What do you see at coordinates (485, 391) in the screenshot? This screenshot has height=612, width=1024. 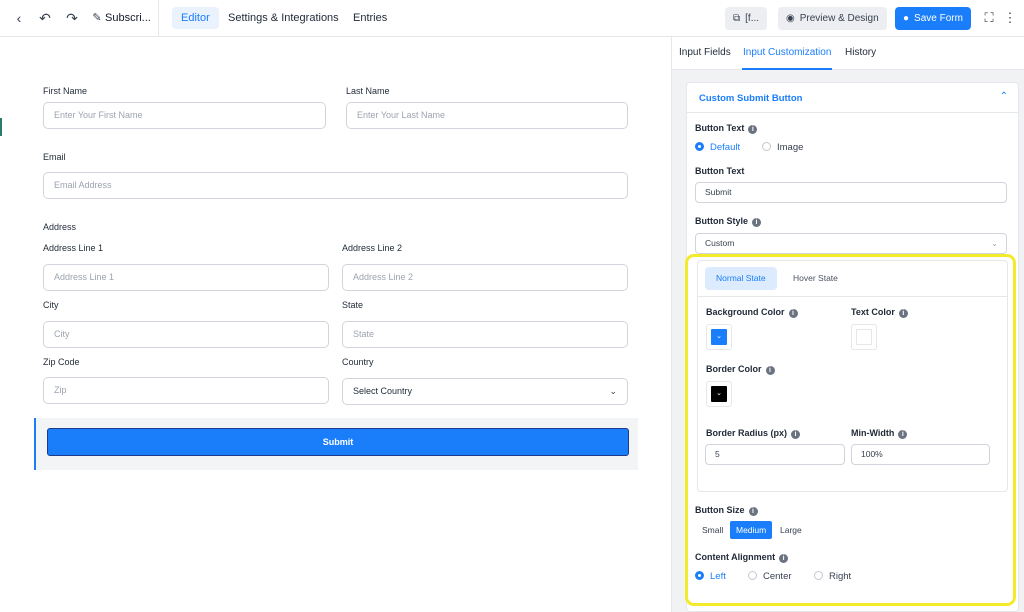 I see `country-select: Select Country ⌄` at bounding box center [485, 391].